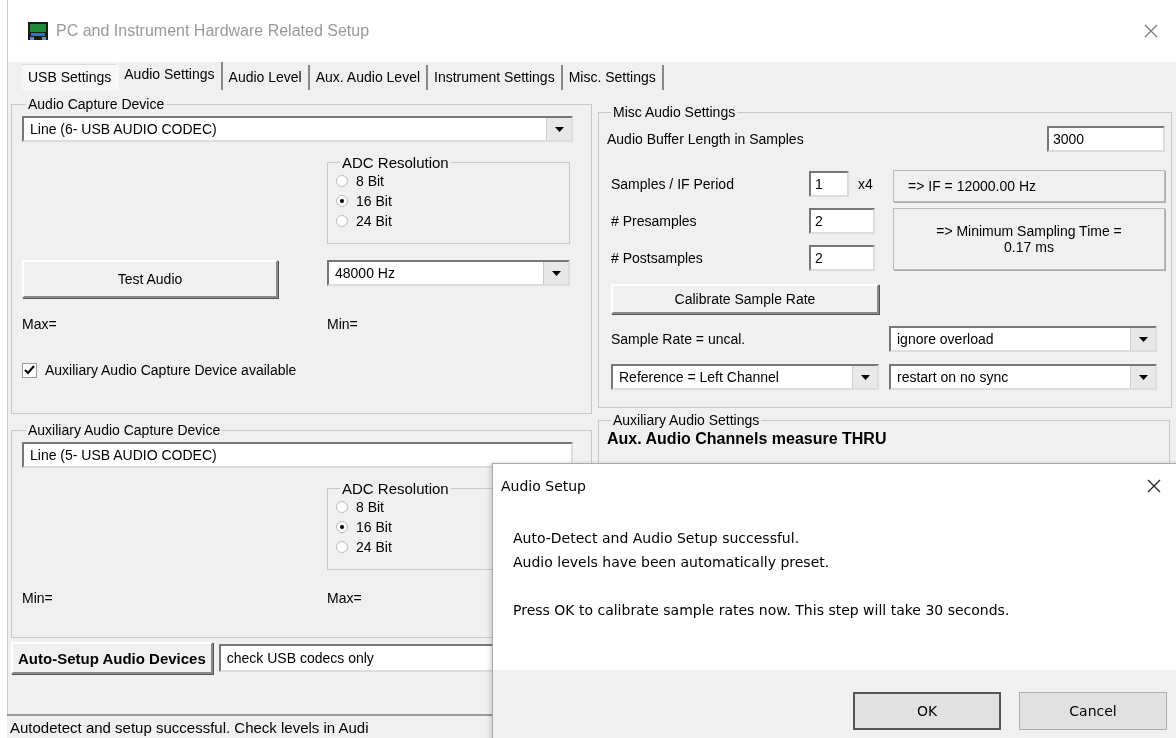 The image size is (1176, 738). I want to click on dialog-button: OK, so click(927, 711).